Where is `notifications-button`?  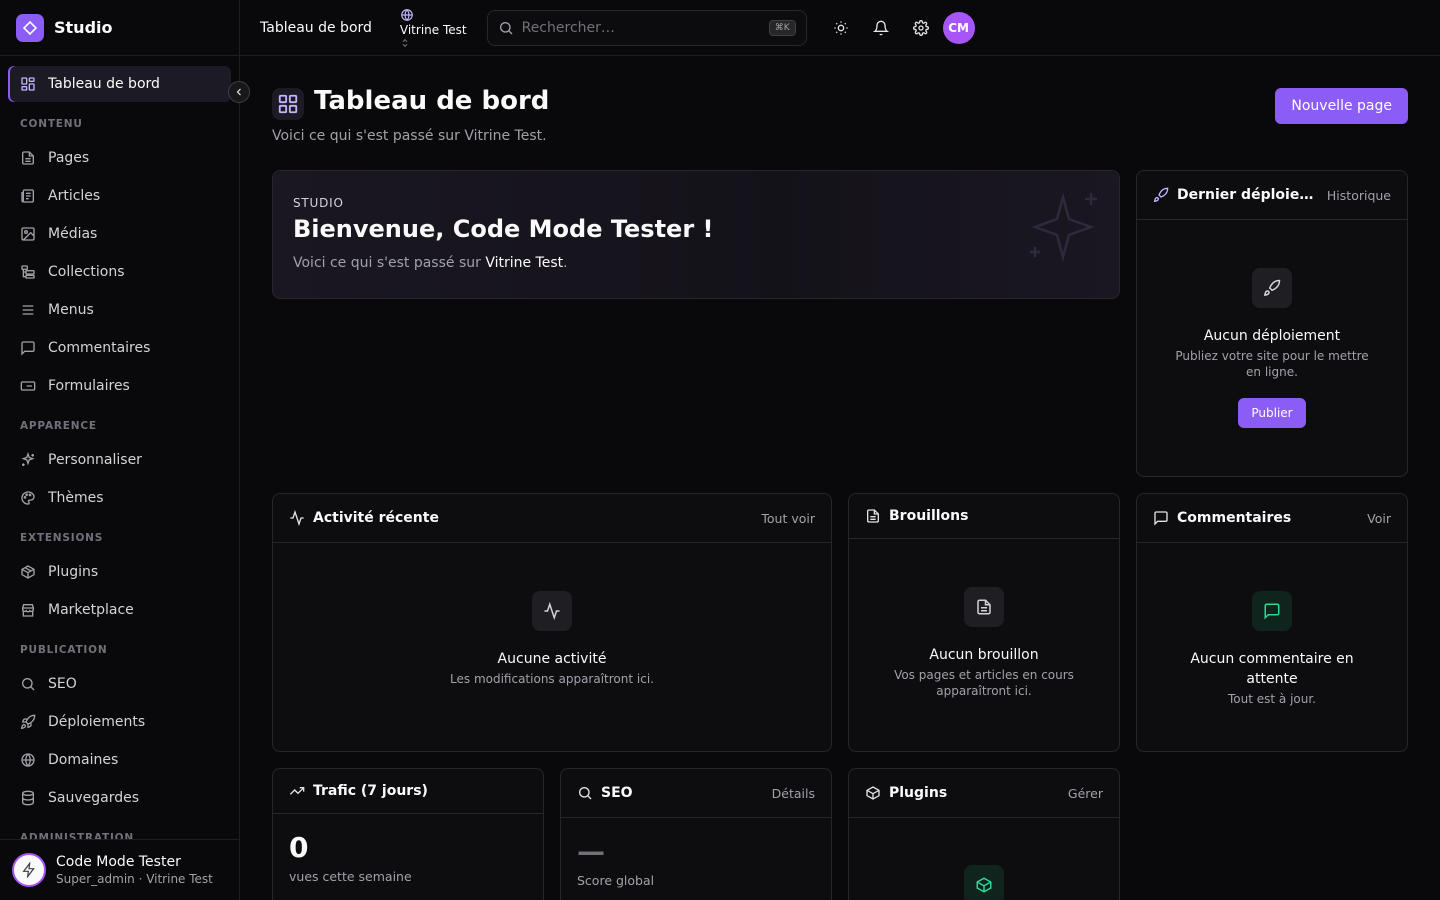
notifications-button is located at coordinates (881, 28).